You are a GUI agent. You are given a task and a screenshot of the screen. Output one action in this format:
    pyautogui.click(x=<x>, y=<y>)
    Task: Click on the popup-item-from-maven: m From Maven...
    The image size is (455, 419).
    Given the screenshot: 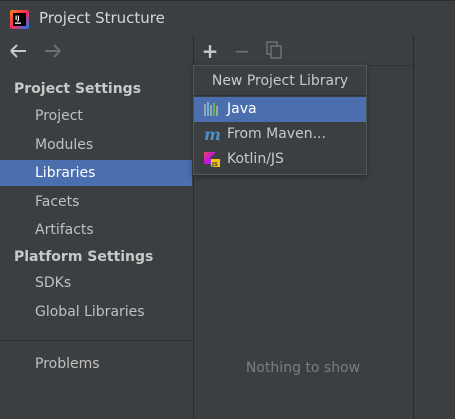 What is the action you would take?
    pyautogui.click(x=280, y=134)
    